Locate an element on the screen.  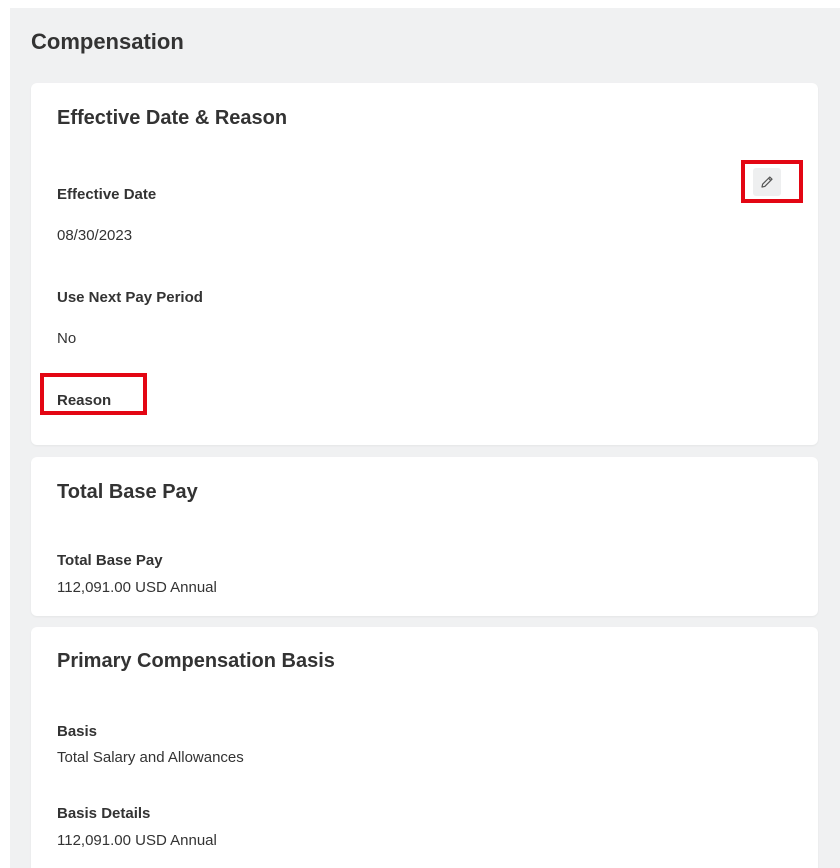
use-next-pay-period-value: No is located at coordinates (67, 338).